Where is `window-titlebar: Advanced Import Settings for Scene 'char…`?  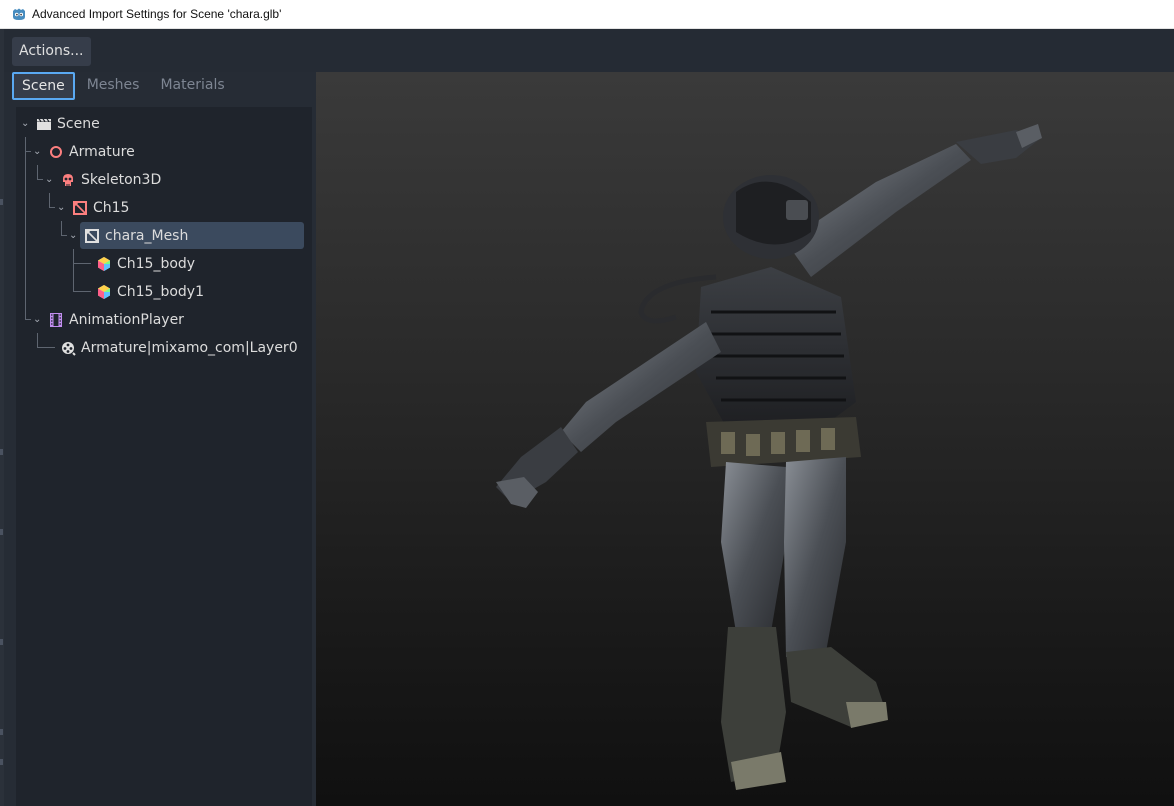
window-titlebar: Advanced Import Settings for Scene 'char… is located at coordinates (587, 14).